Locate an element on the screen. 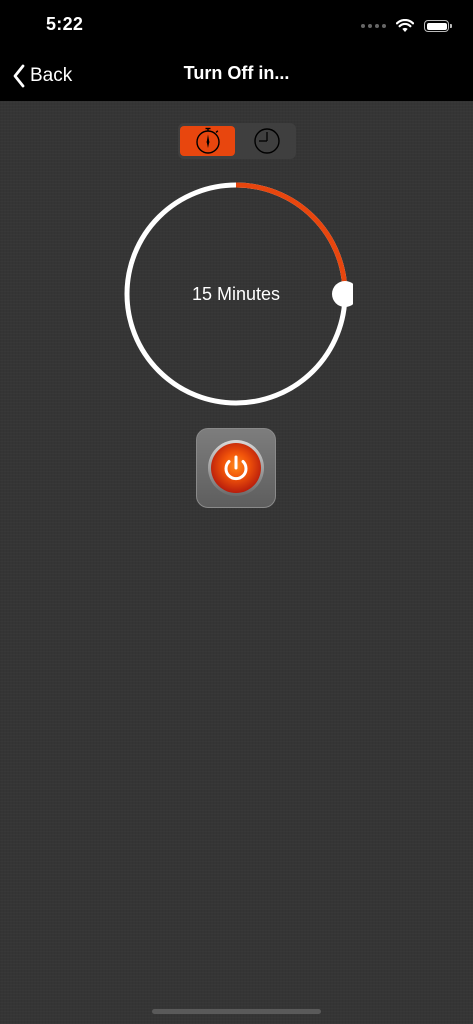 This screenshot has height=1024, width=473. power-button is located at coordinates (236, 468).